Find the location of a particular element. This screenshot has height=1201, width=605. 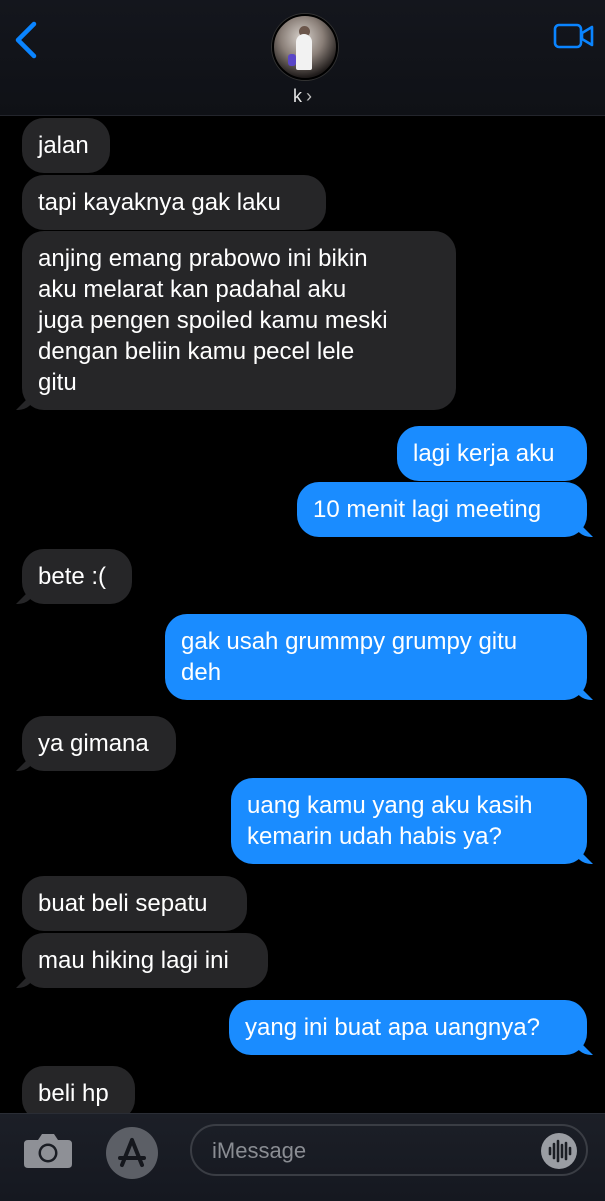

audio-message-button is located at coordinates (559, 1151).